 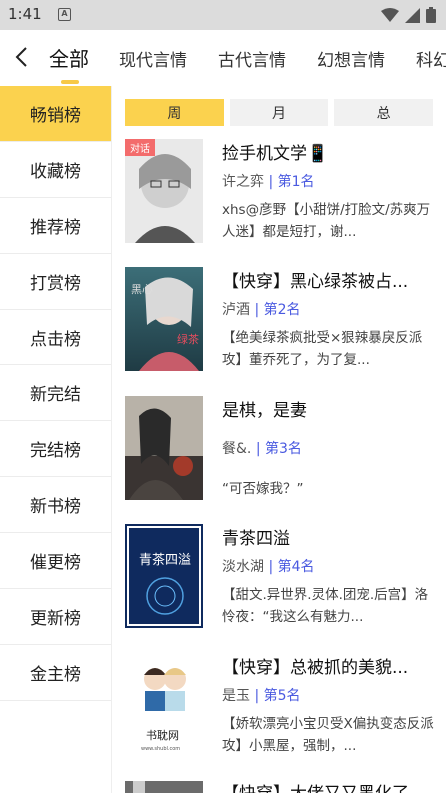 I want to click on book-title: 捡手机文学📱, so click(x=328, y=151).